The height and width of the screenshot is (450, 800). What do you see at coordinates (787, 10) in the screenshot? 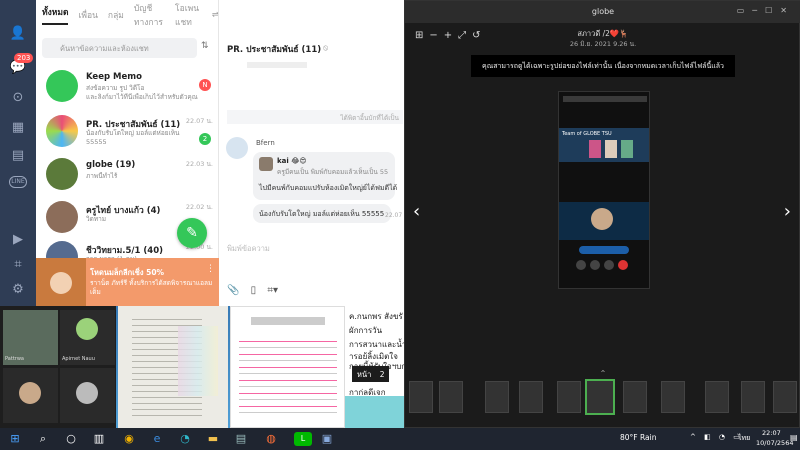
I see `close-icon: ✕` at bounding box center [787, 10].